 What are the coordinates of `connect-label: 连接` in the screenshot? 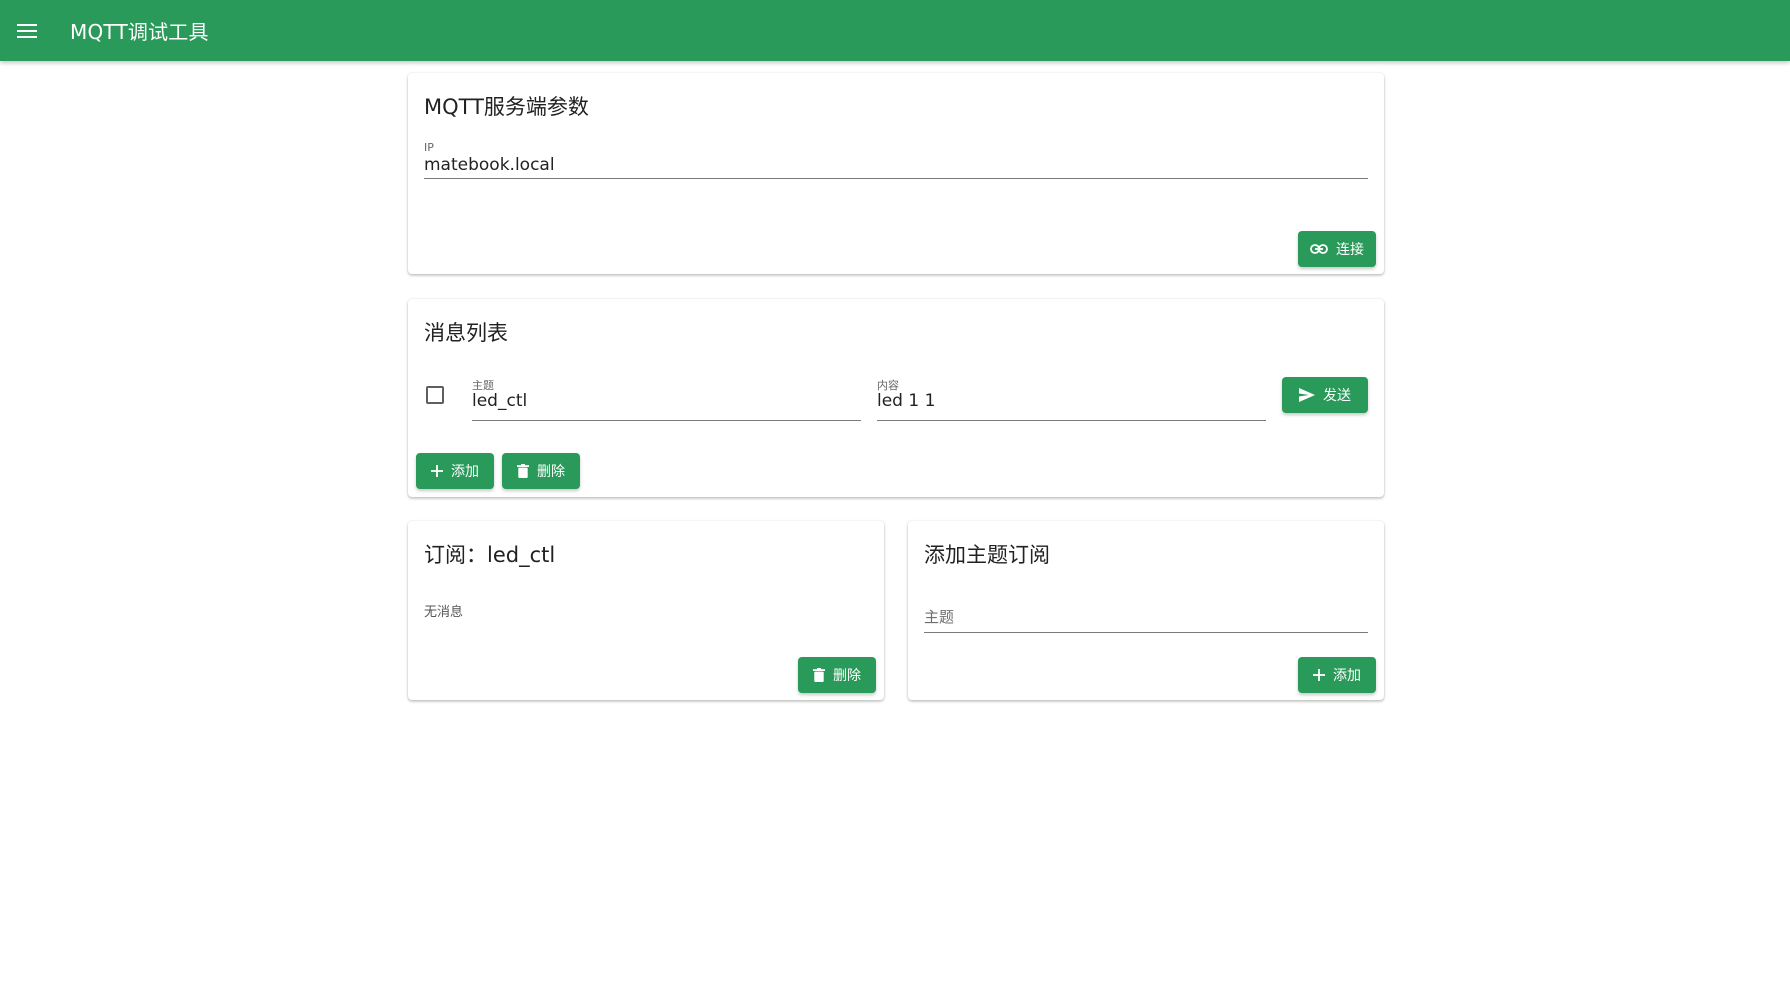 It's located at (1350, 250).